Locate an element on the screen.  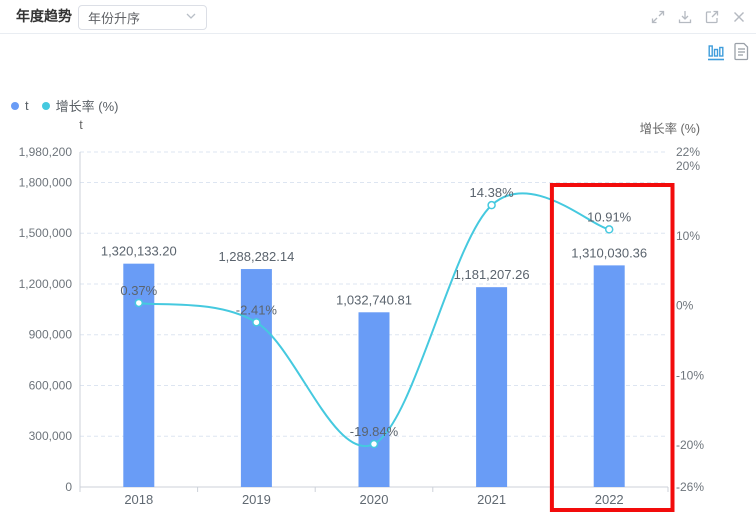
right-axis-tick-label: 10% is located at coordinates (688, 236).